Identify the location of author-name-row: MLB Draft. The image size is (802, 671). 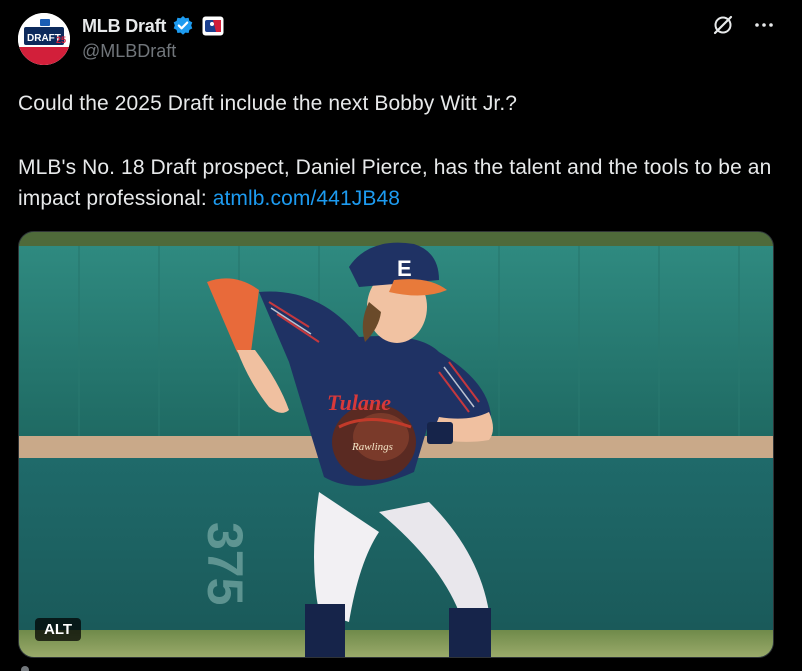
(153, 26).